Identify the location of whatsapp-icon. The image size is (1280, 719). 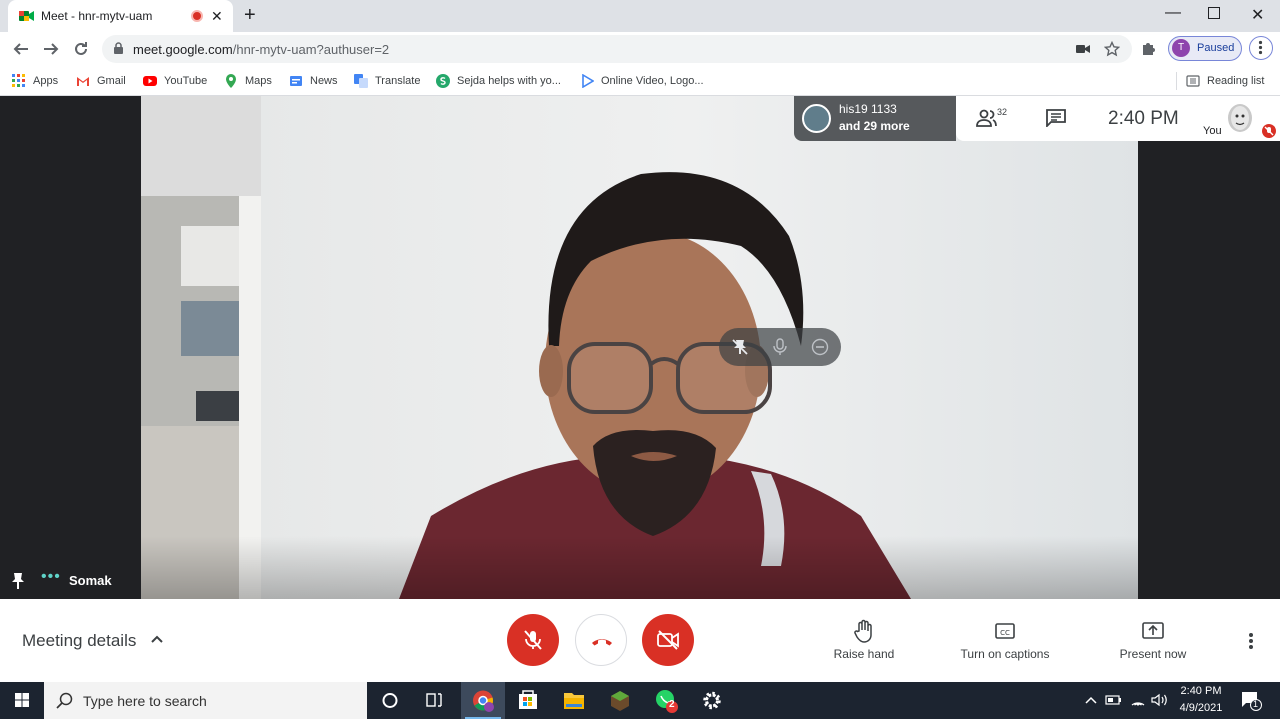
(667, 701).